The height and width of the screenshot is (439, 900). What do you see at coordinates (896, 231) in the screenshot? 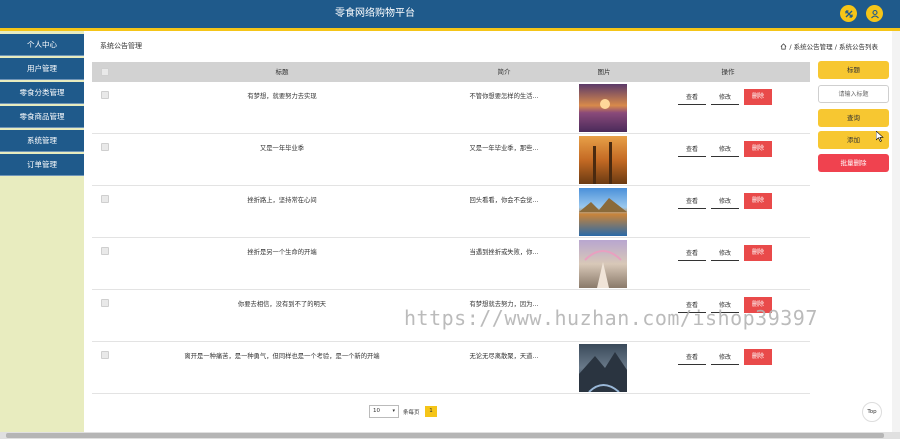
I see `vertical-scrollbar` at bounding box center [896, 231].